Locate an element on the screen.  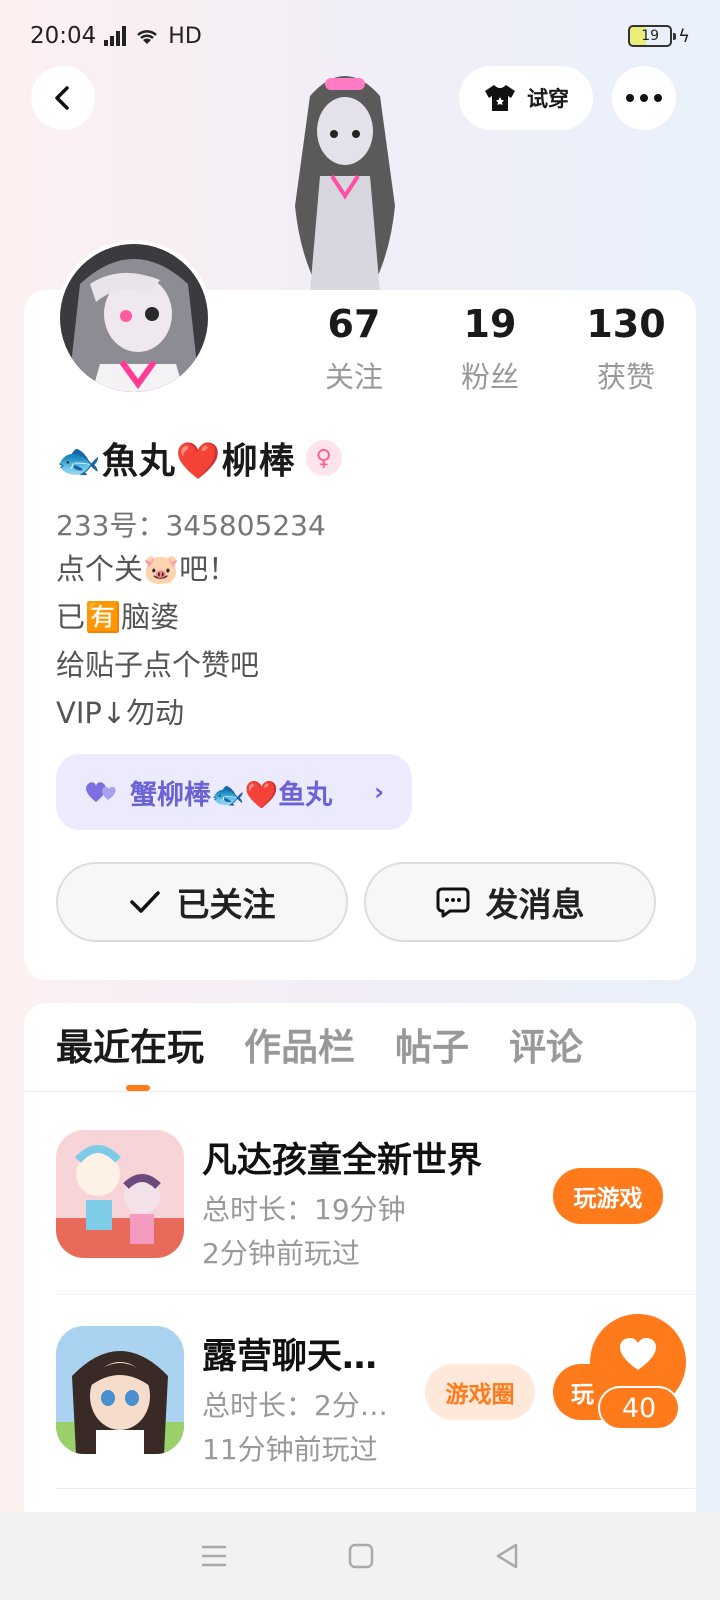
tab-comments: 评论 is located at coordinates (546, 1048).